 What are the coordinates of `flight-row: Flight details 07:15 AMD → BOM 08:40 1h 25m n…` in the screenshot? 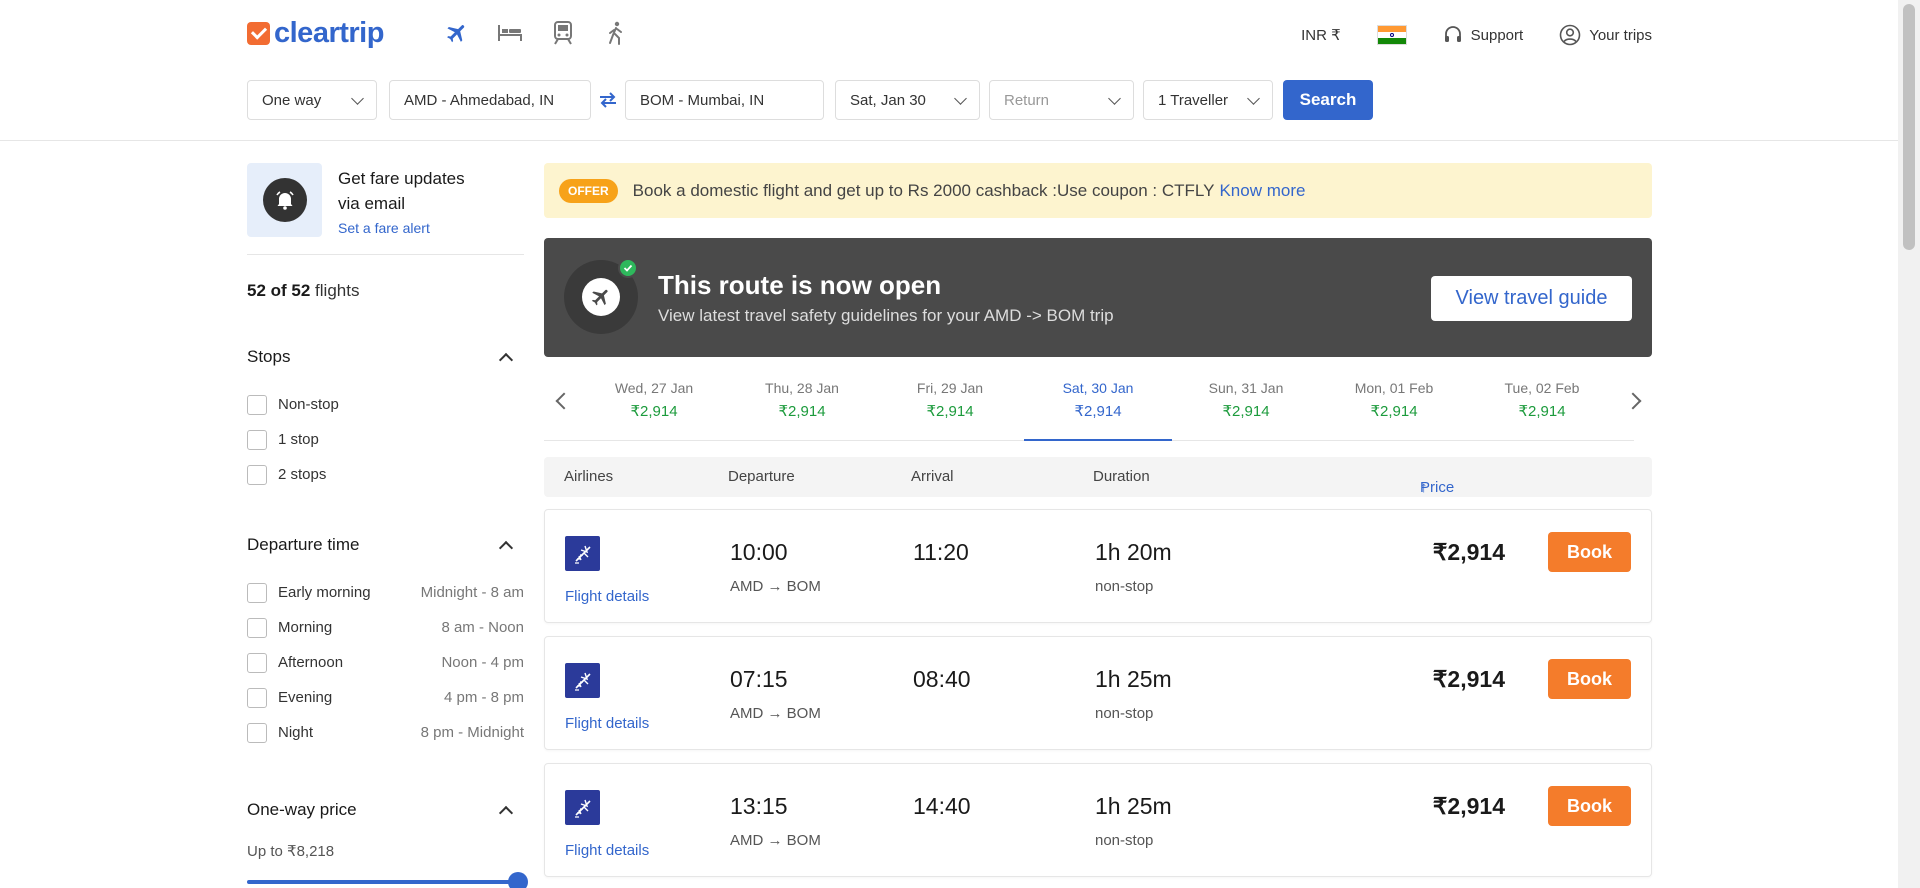 It's located at (1098, 693).